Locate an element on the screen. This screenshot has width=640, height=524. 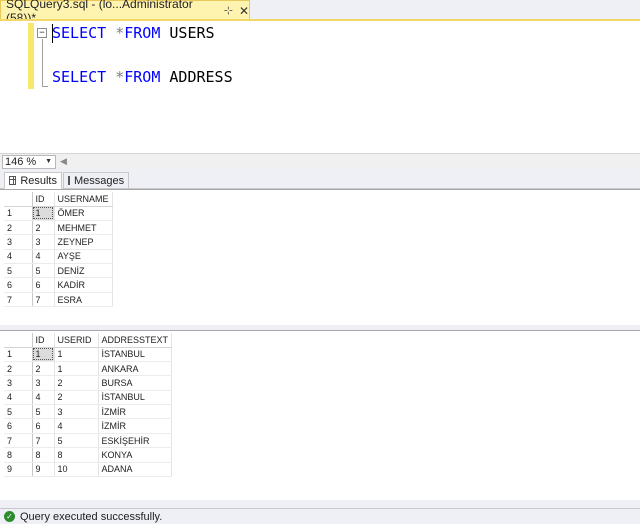
keyword: FROM is located at coordinates (142, 77).